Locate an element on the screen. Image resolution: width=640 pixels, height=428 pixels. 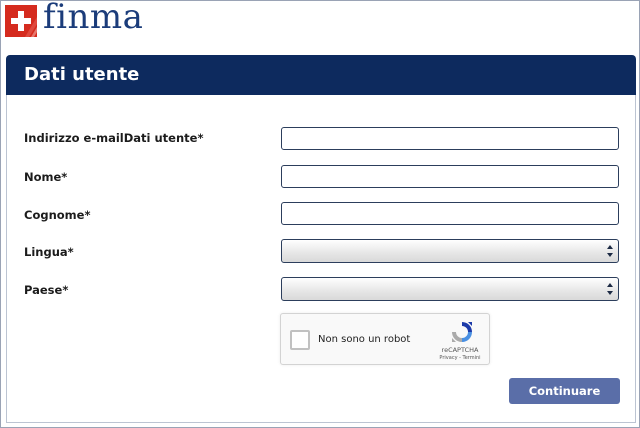
page-title: Dati utente is located at coordinates (82, 74).